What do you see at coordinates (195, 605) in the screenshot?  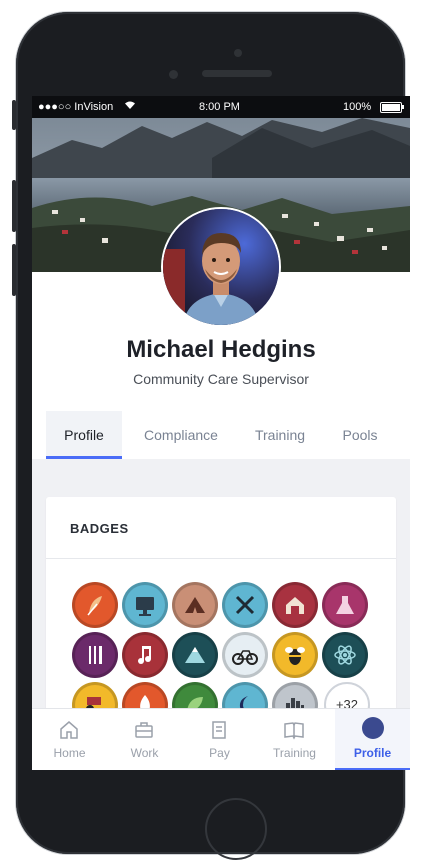 I see `tent-icon` at bounding box center [195, 605].